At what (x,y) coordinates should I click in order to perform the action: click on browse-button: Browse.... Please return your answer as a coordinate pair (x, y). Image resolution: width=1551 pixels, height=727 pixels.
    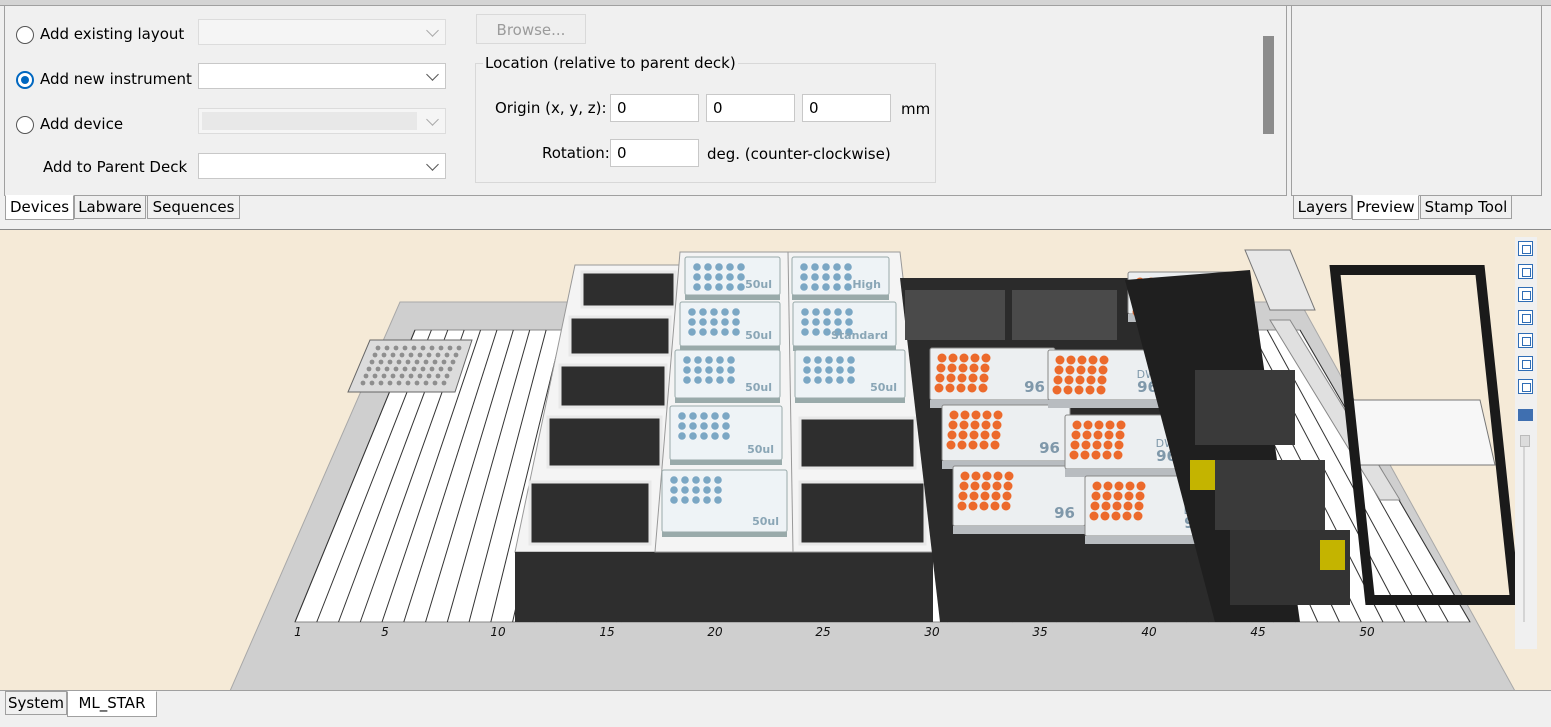
    Looking at the image, I should click on (531, 29).